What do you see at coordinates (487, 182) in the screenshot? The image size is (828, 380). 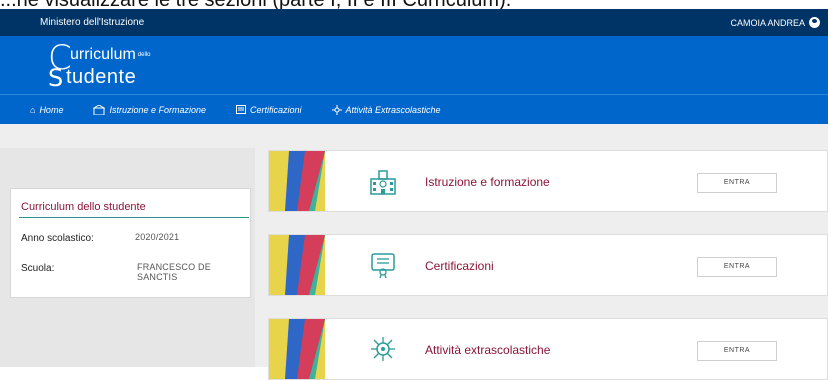 I see `section-title: Istruzione e formazione` at bounding box center [487, 182].